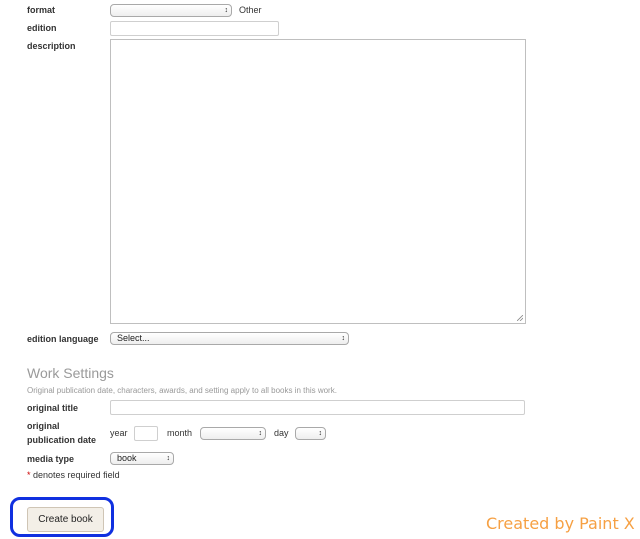  I want to click on edition-label: edition, so click(42, 28).